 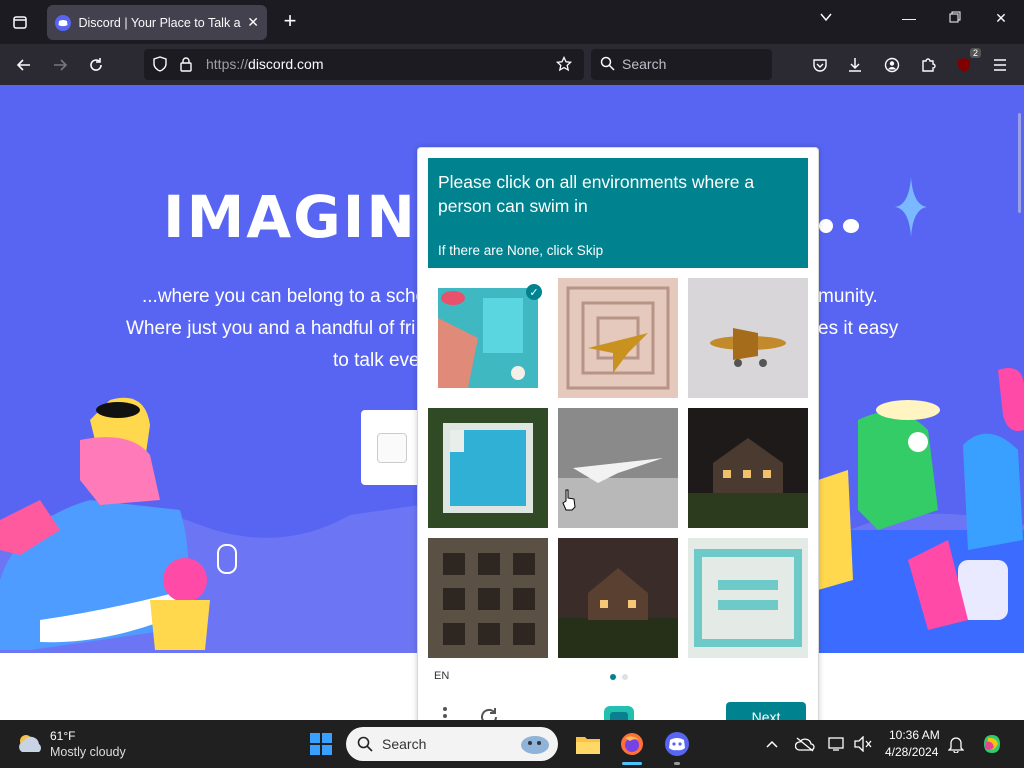 What do you see at coordinates (253, 22) in the screenshot?
I see `close-tab-icon: ✕` at bounding box center [253, 22].